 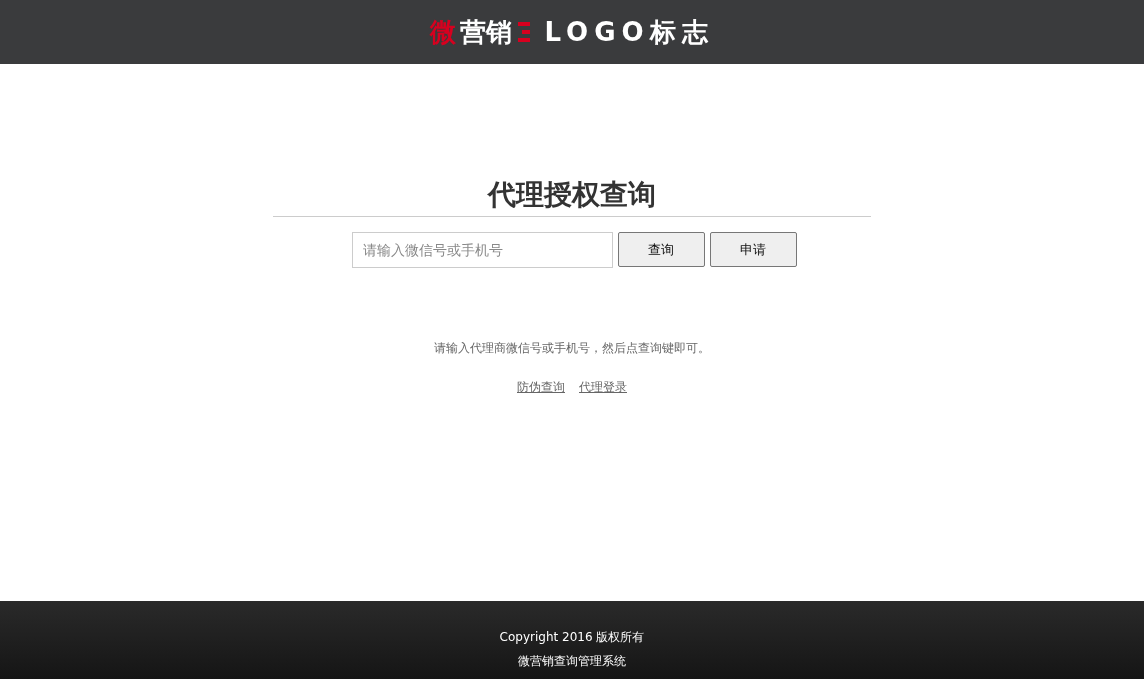 What do you see at coordinates (486, 32) in the screenshot?
I see `logo-text: 营销` at bounding box center [486, 32].